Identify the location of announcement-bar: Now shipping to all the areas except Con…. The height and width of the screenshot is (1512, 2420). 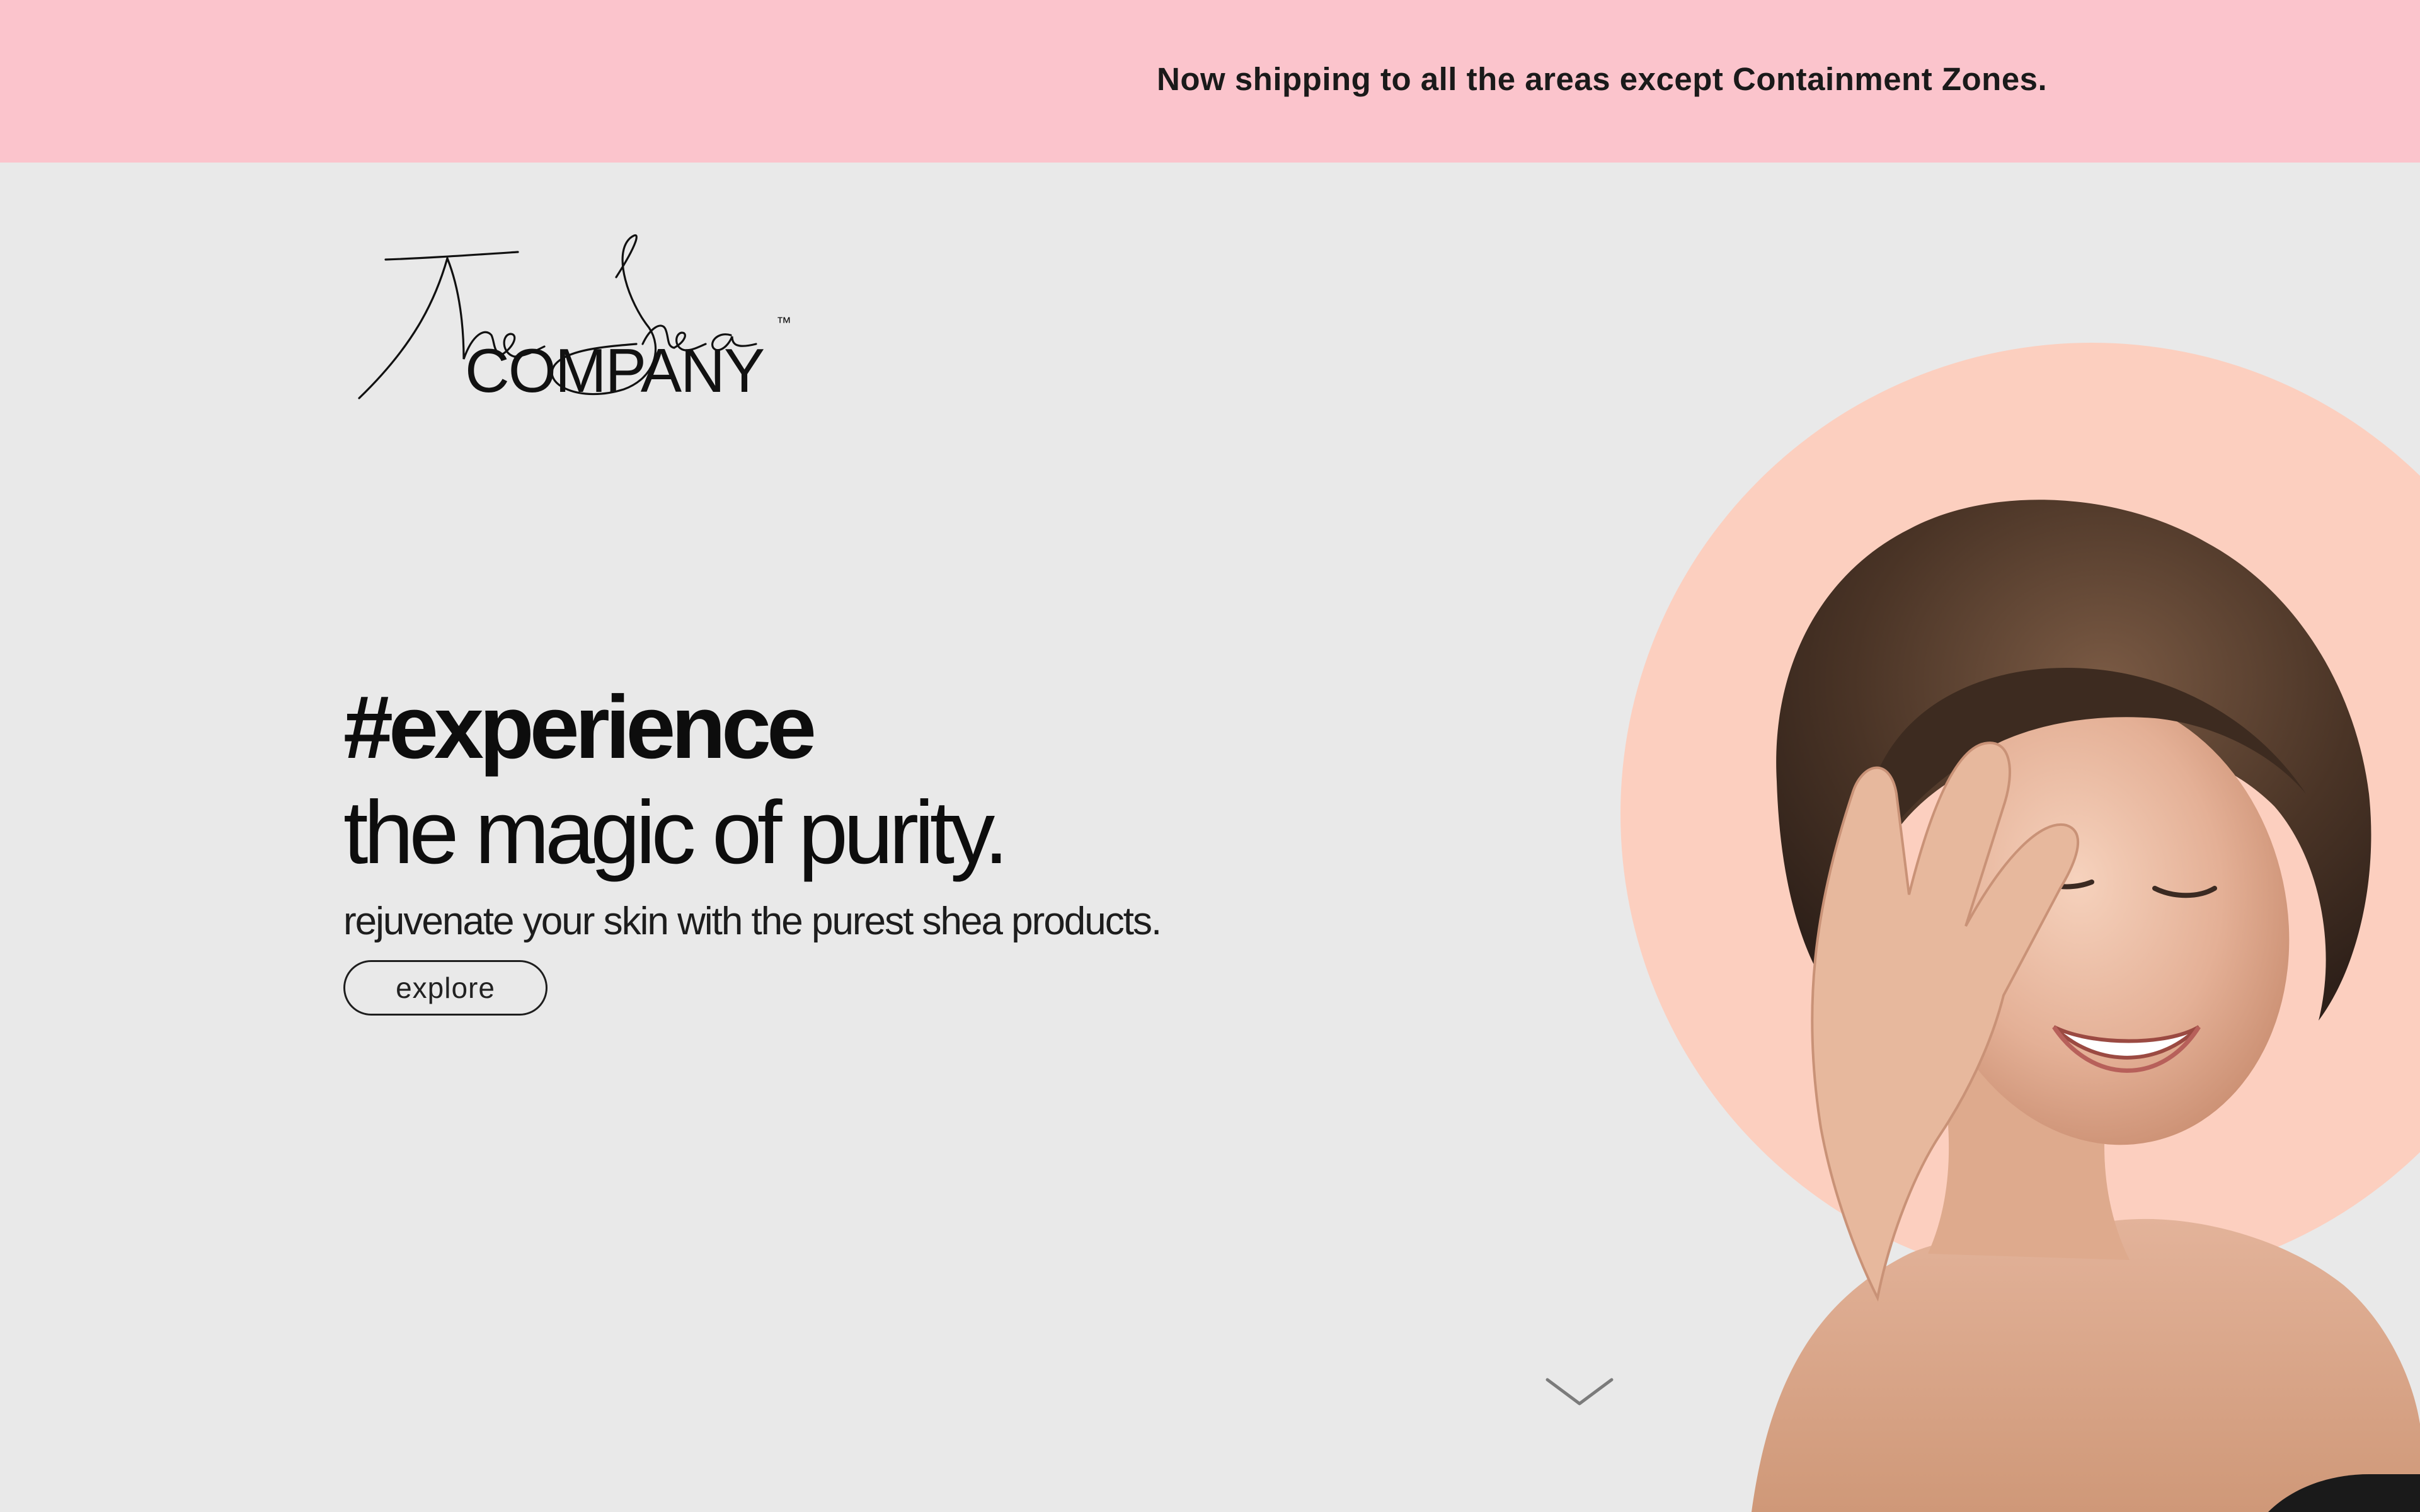
(1210, 81).